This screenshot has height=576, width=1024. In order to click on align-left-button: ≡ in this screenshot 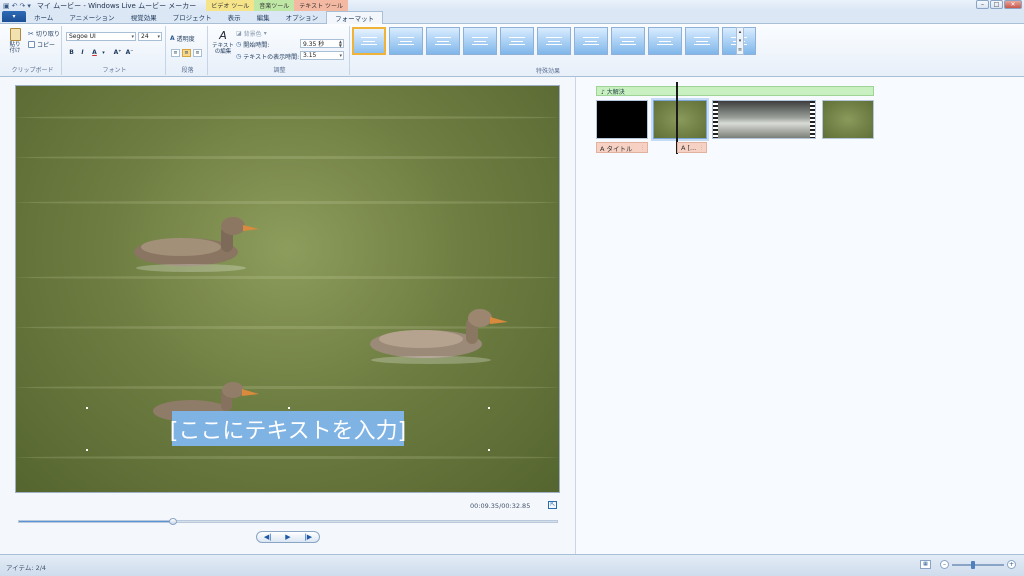, I will do `click(175, 53)`.